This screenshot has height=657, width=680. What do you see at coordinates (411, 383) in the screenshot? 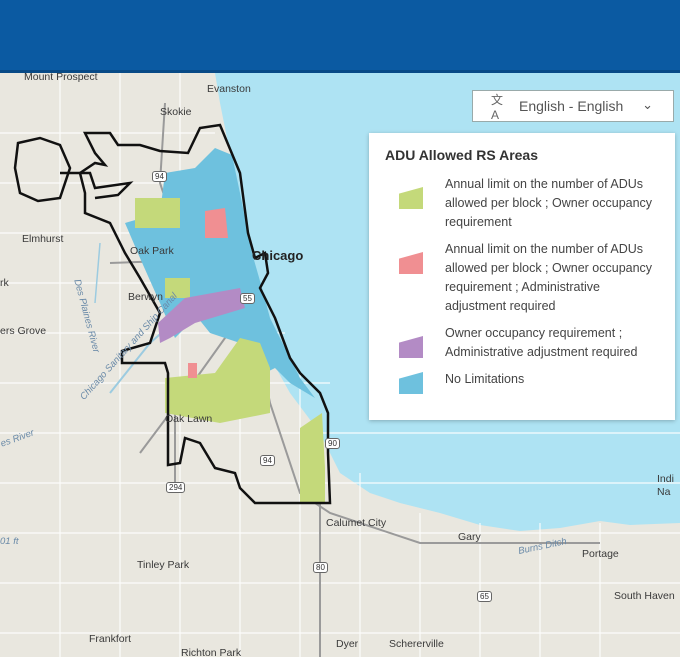
I see `legend-swatch-blue` at bounding box center [411, 383].